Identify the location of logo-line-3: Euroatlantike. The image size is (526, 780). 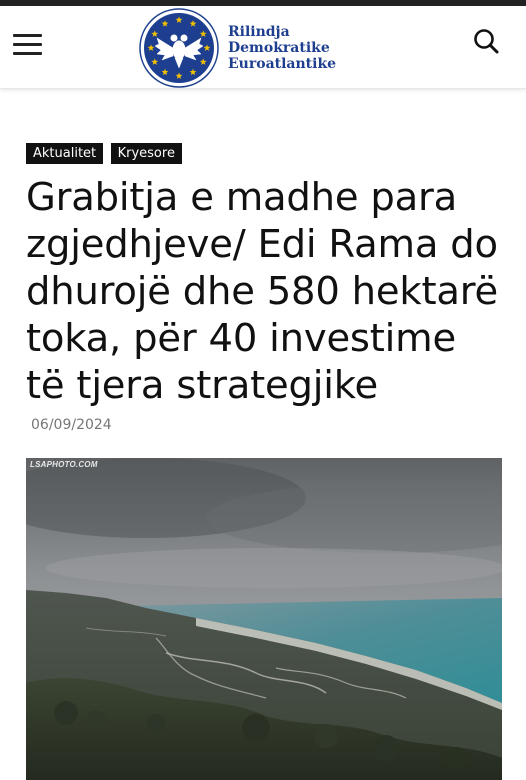
(282, 64).